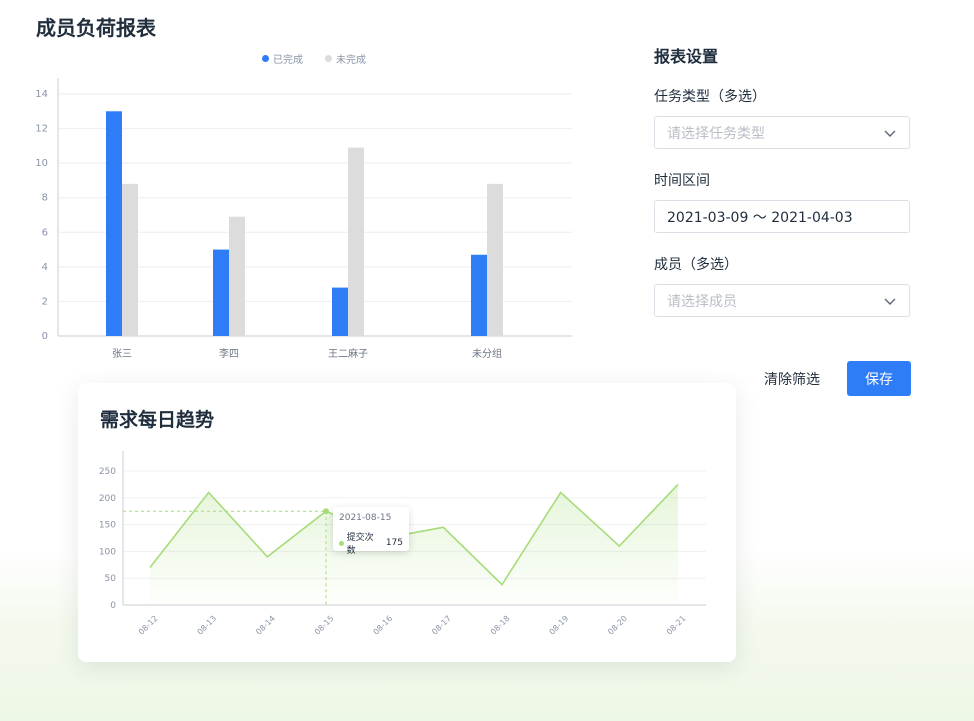 Image resolution: width=974 pixels, height=721 pixels. Describe the element at coordinates (348, 353) in the screenshot. I see `x-tick-label: 王二麻子` at that location.